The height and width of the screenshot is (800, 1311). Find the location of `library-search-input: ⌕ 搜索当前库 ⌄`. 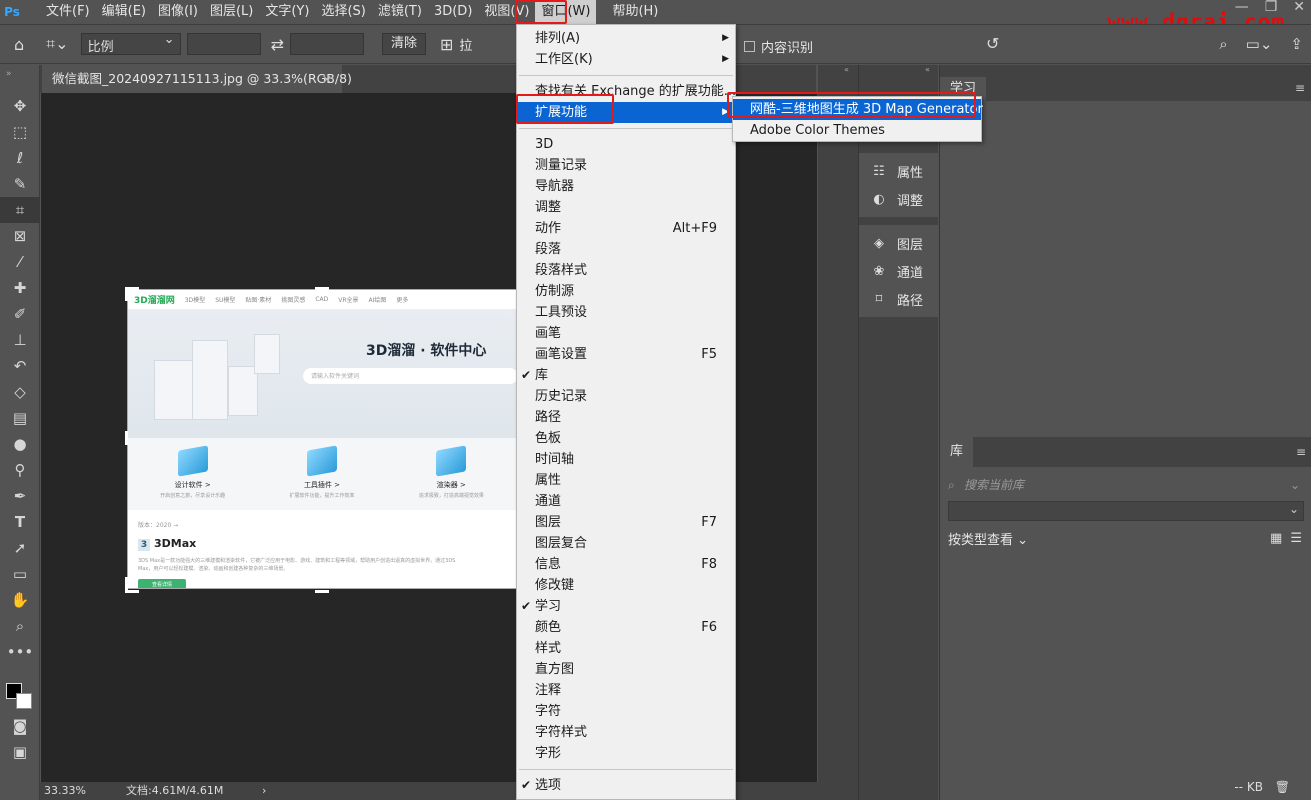

library-search-input: ⌕ 搜索当前库 ⌄ is located at coordinates (1126, 485).